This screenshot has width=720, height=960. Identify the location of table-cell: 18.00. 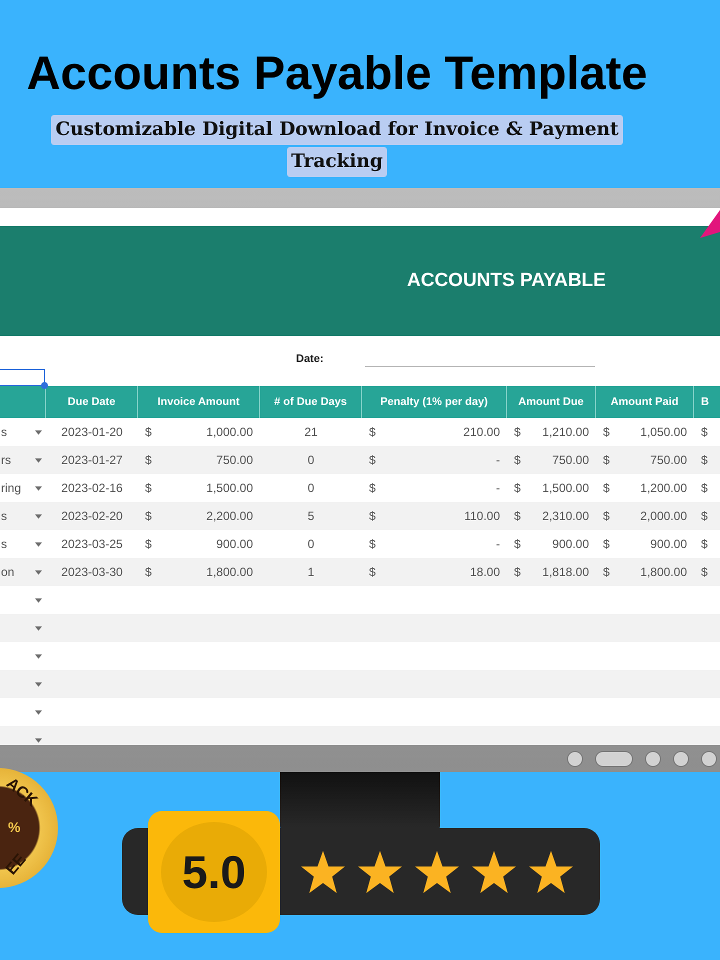
(485, 572).